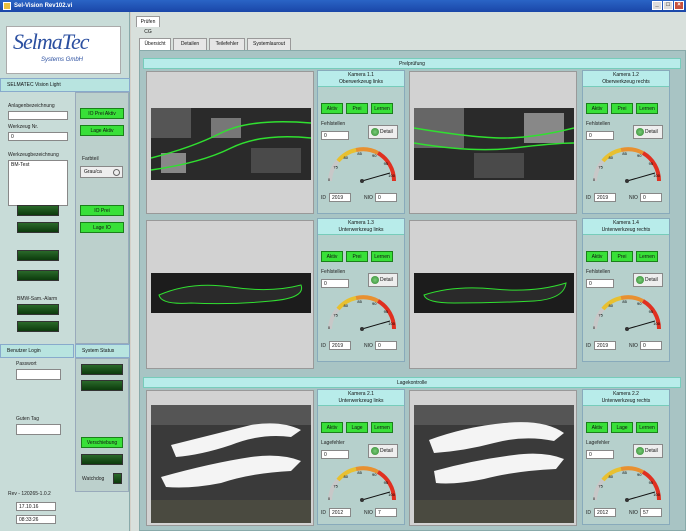  I want to click on camera-header: Kamera 1.4 Unterwerkzeug rechts, so click(626, 227).